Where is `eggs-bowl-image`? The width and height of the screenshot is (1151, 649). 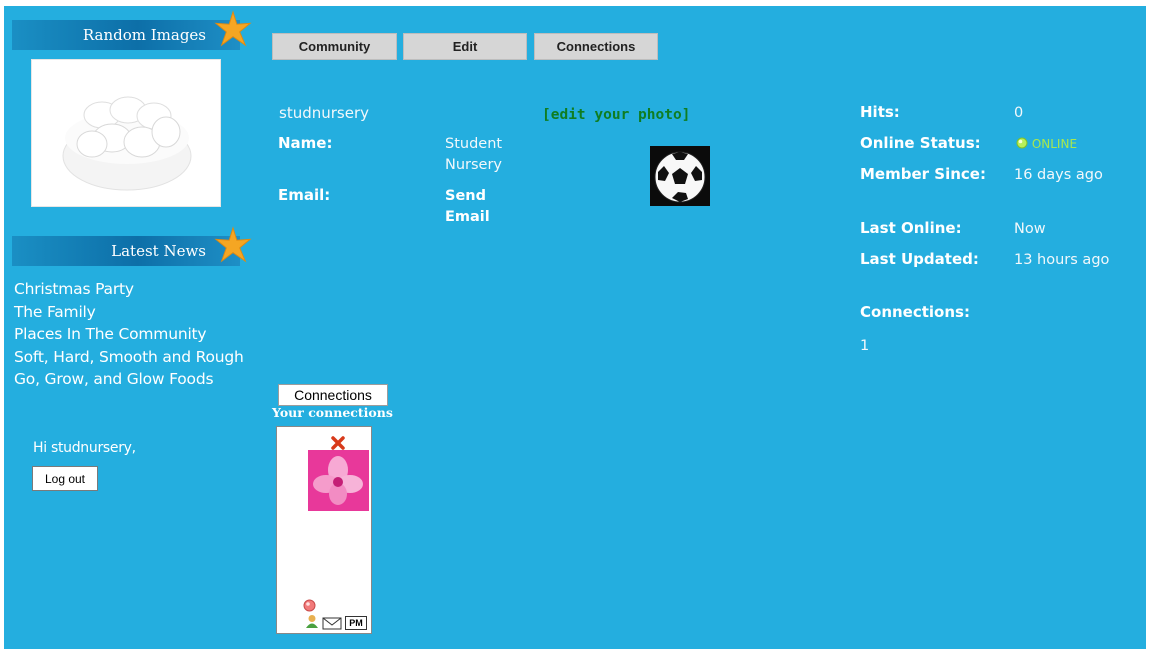
eggs-bowl-image is located at coordinates (127, 143).